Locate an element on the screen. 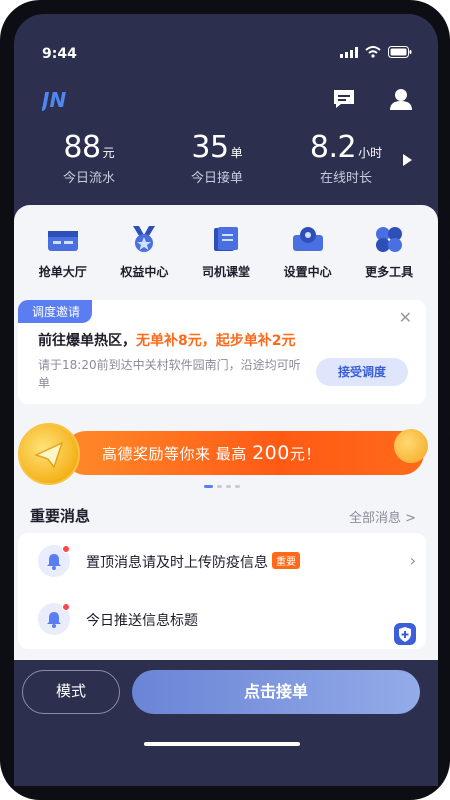 The width and height of the screenshot is (450, 800). important-badge: 重要 is located at coordinates (286, 560).